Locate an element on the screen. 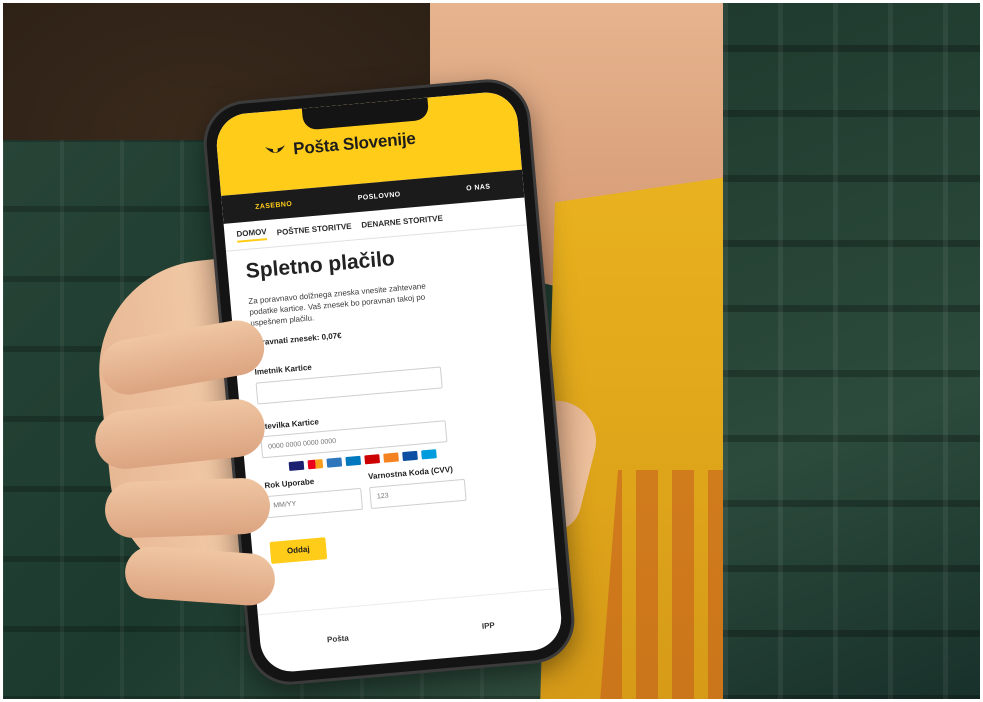 This screenshot has height=702, width=983. tab-postne-storitve: POŠTNE STORITVE is located at coordinates (313, 230).